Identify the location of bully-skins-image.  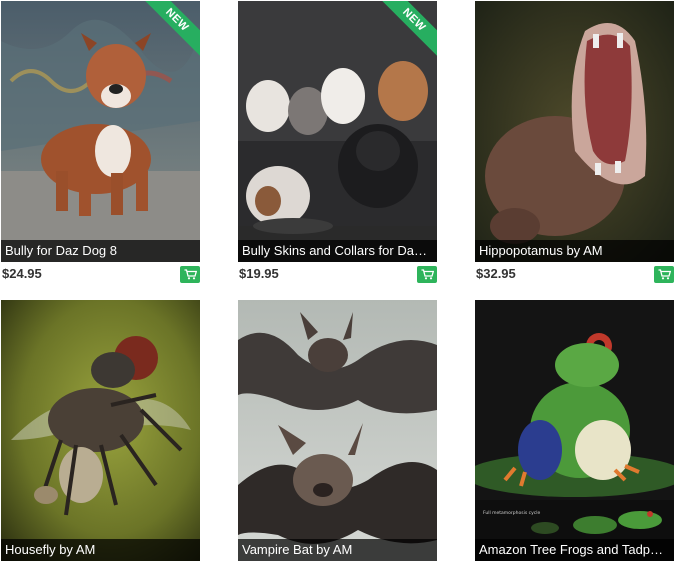
(337, 131).